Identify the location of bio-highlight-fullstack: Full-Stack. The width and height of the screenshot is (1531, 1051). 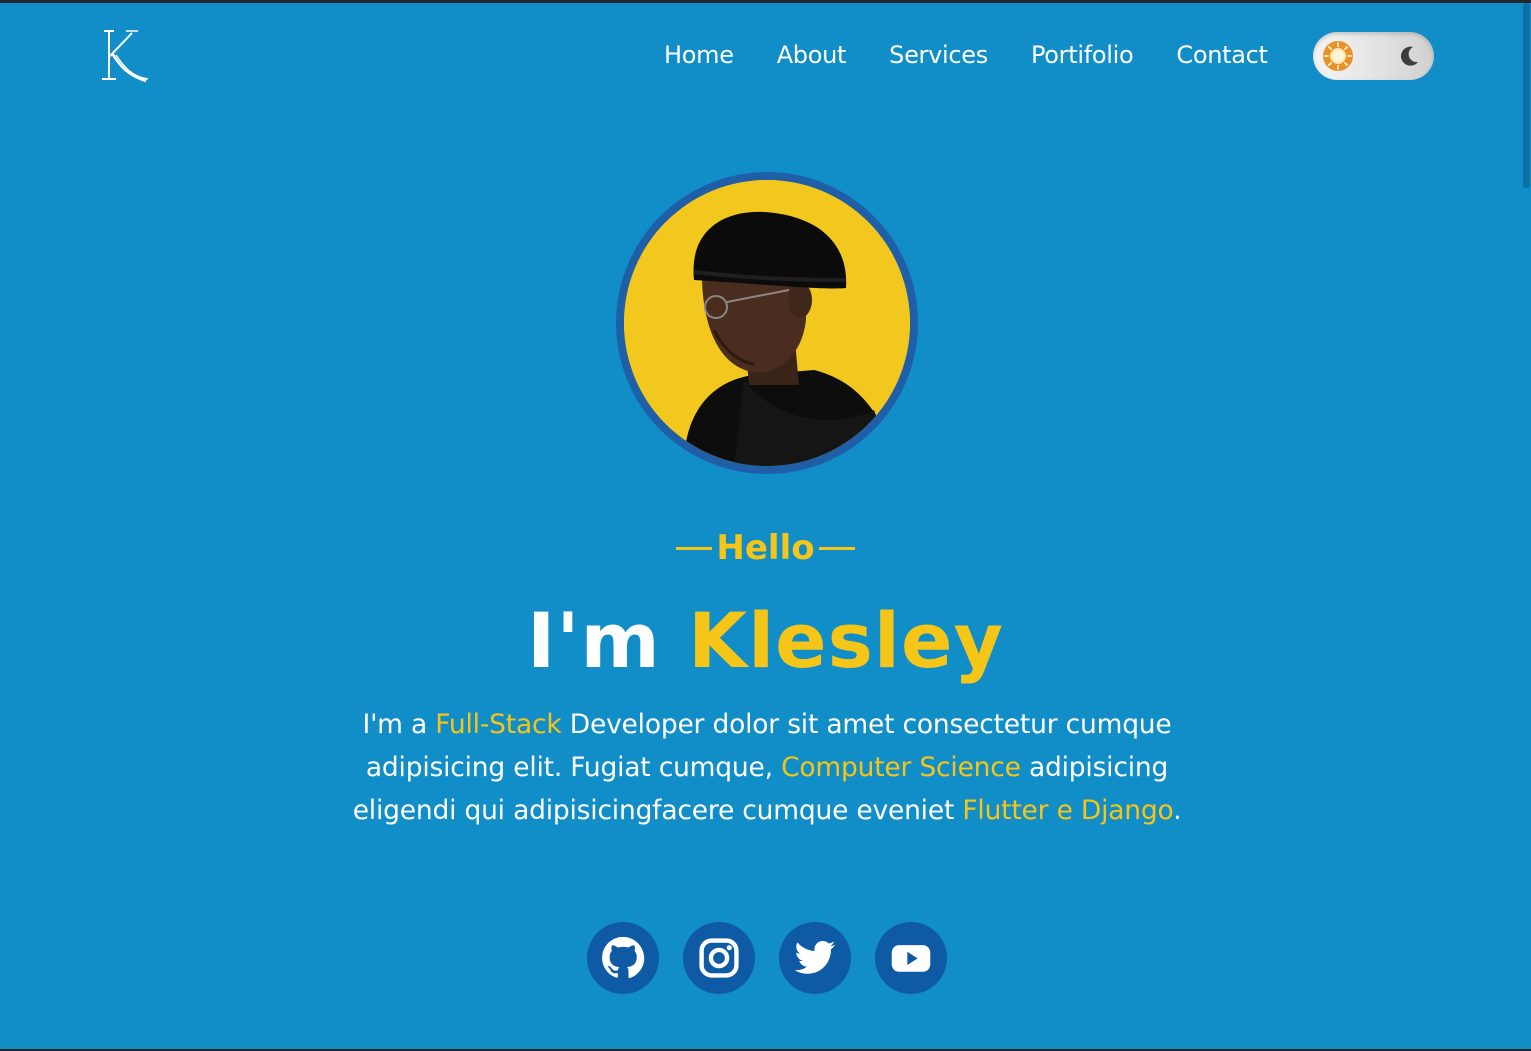
(498, 724).